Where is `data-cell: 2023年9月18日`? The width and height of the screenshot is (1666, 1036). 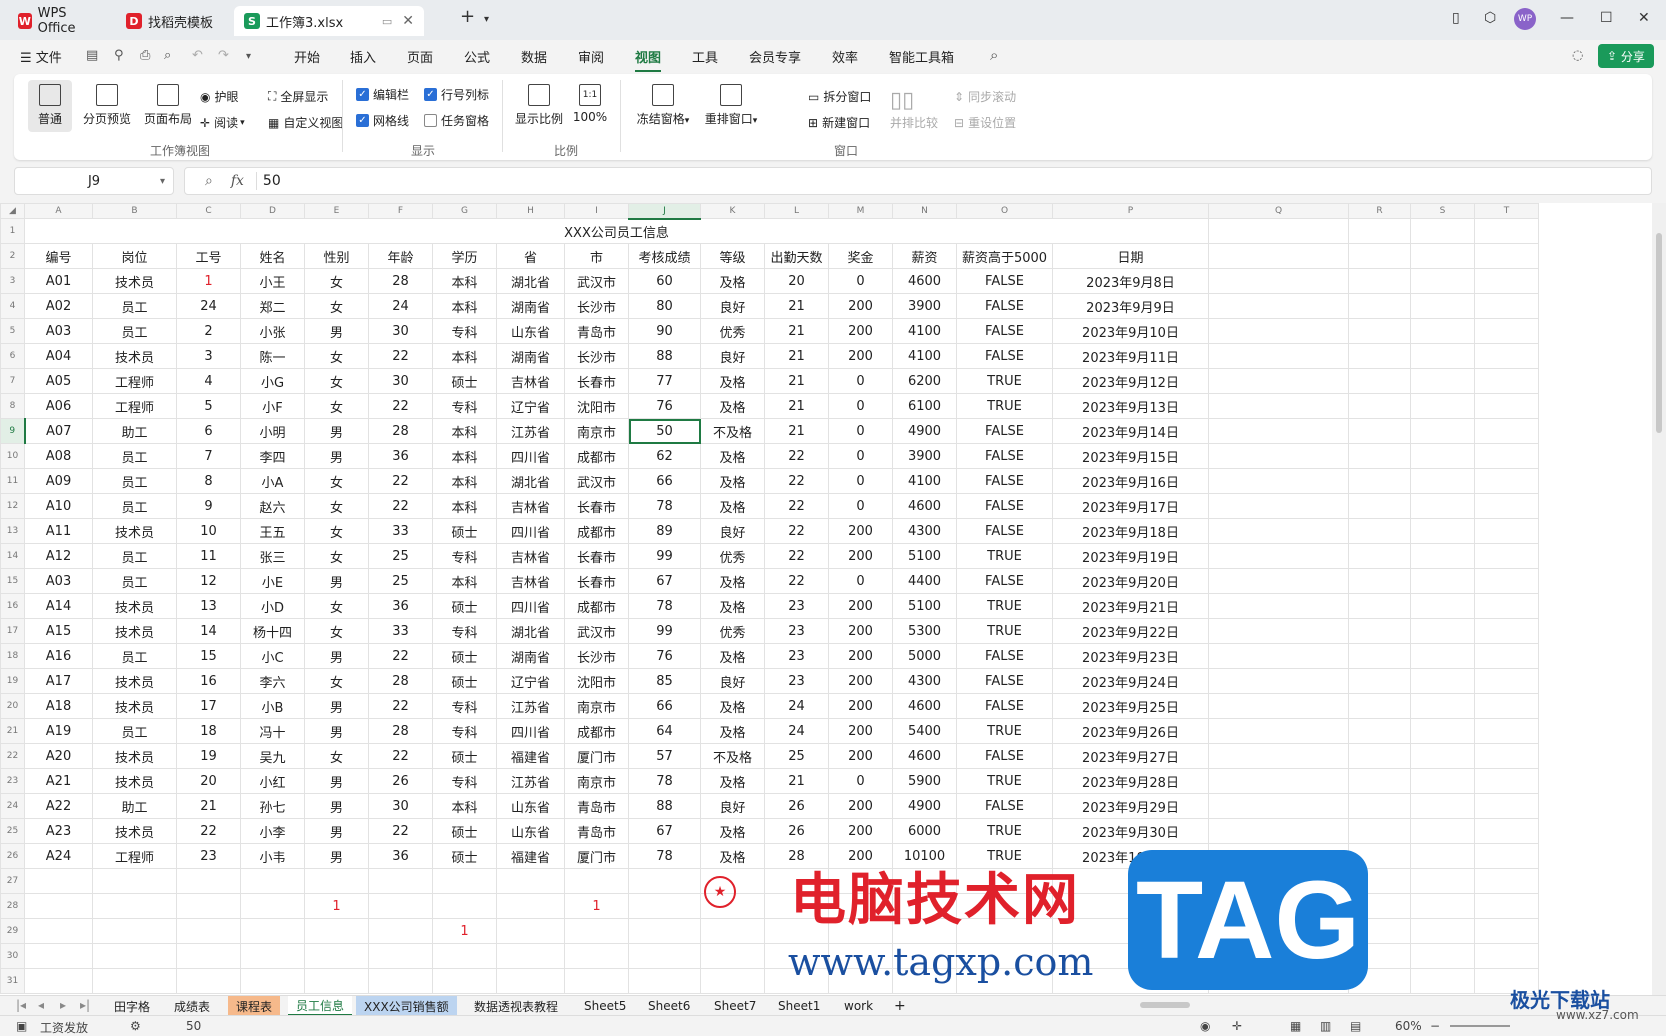
data-cell: 2023年9月18日 is located at coordinates (1130, 531).